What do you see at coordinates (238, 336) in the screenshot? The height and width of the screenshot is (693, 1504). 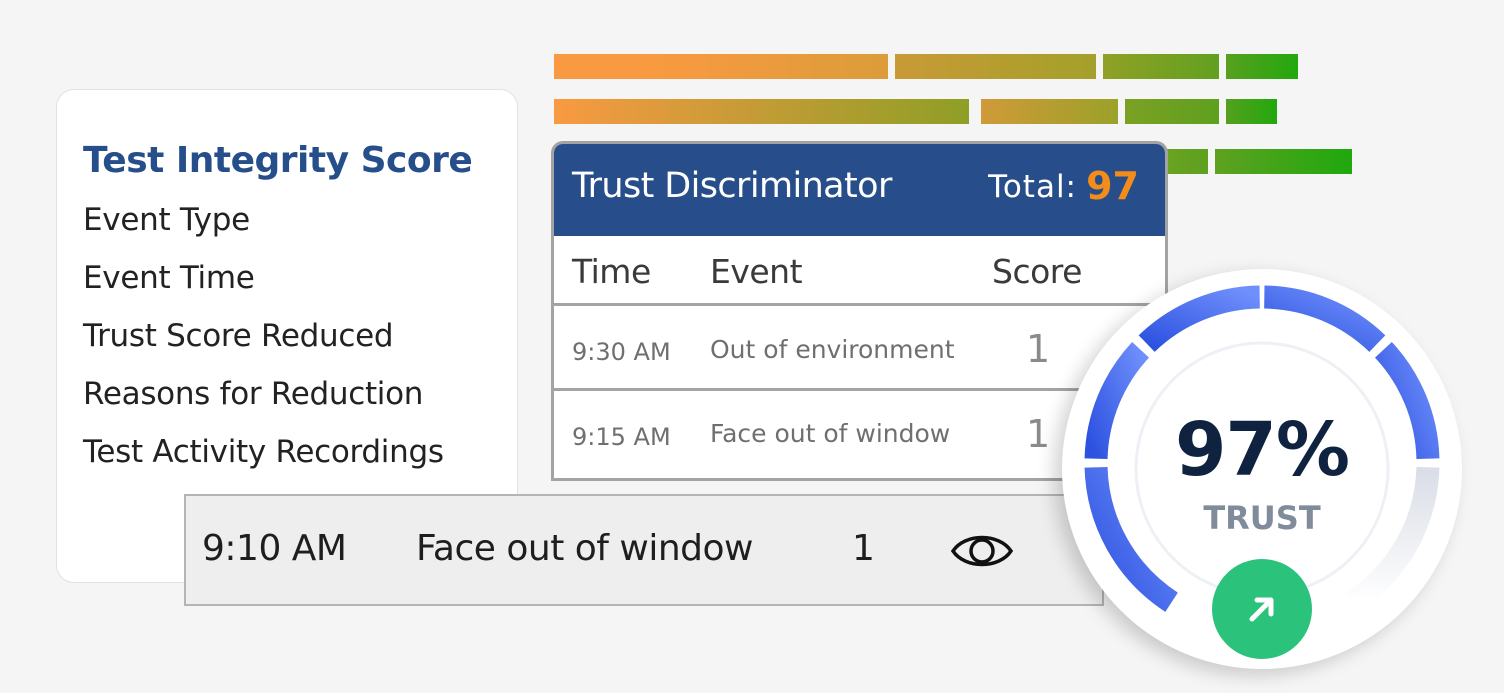 I see `feature-trust-score-reduced: Trust Score Reduced` at bounding box center [238, 336].